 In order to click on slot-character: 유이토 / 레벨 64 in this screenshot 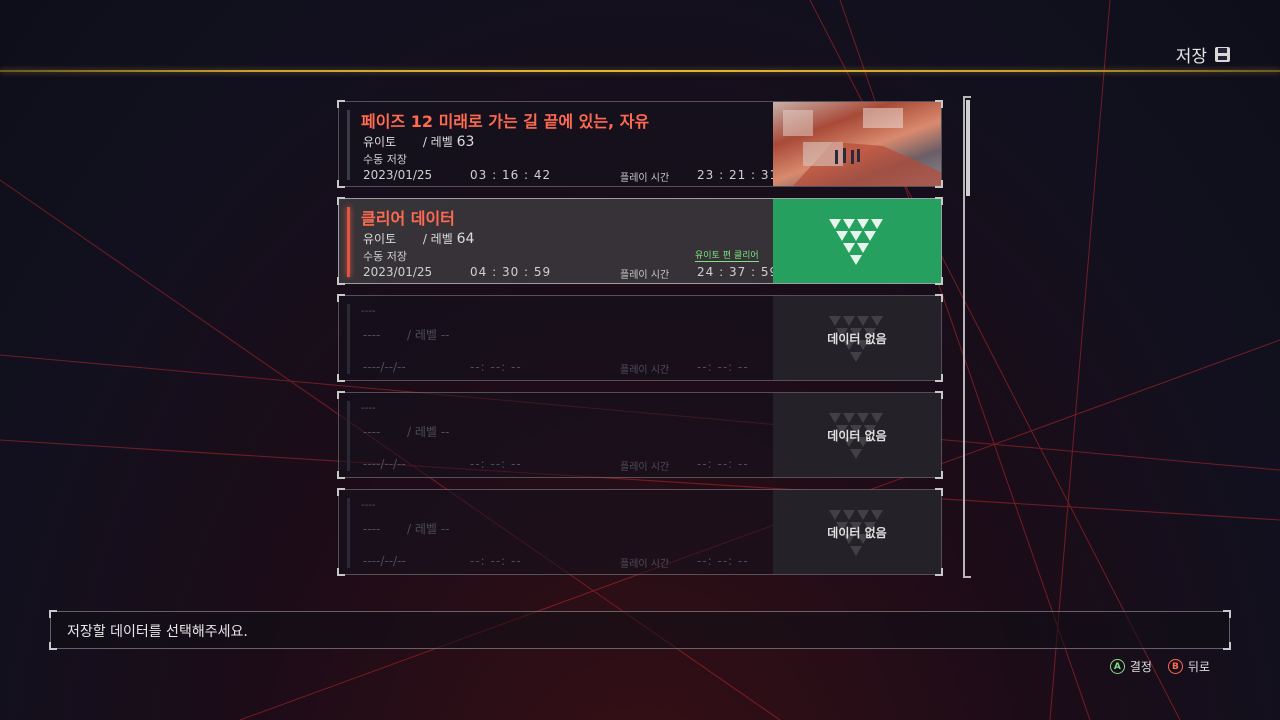, I will do `click(419, 239)`.